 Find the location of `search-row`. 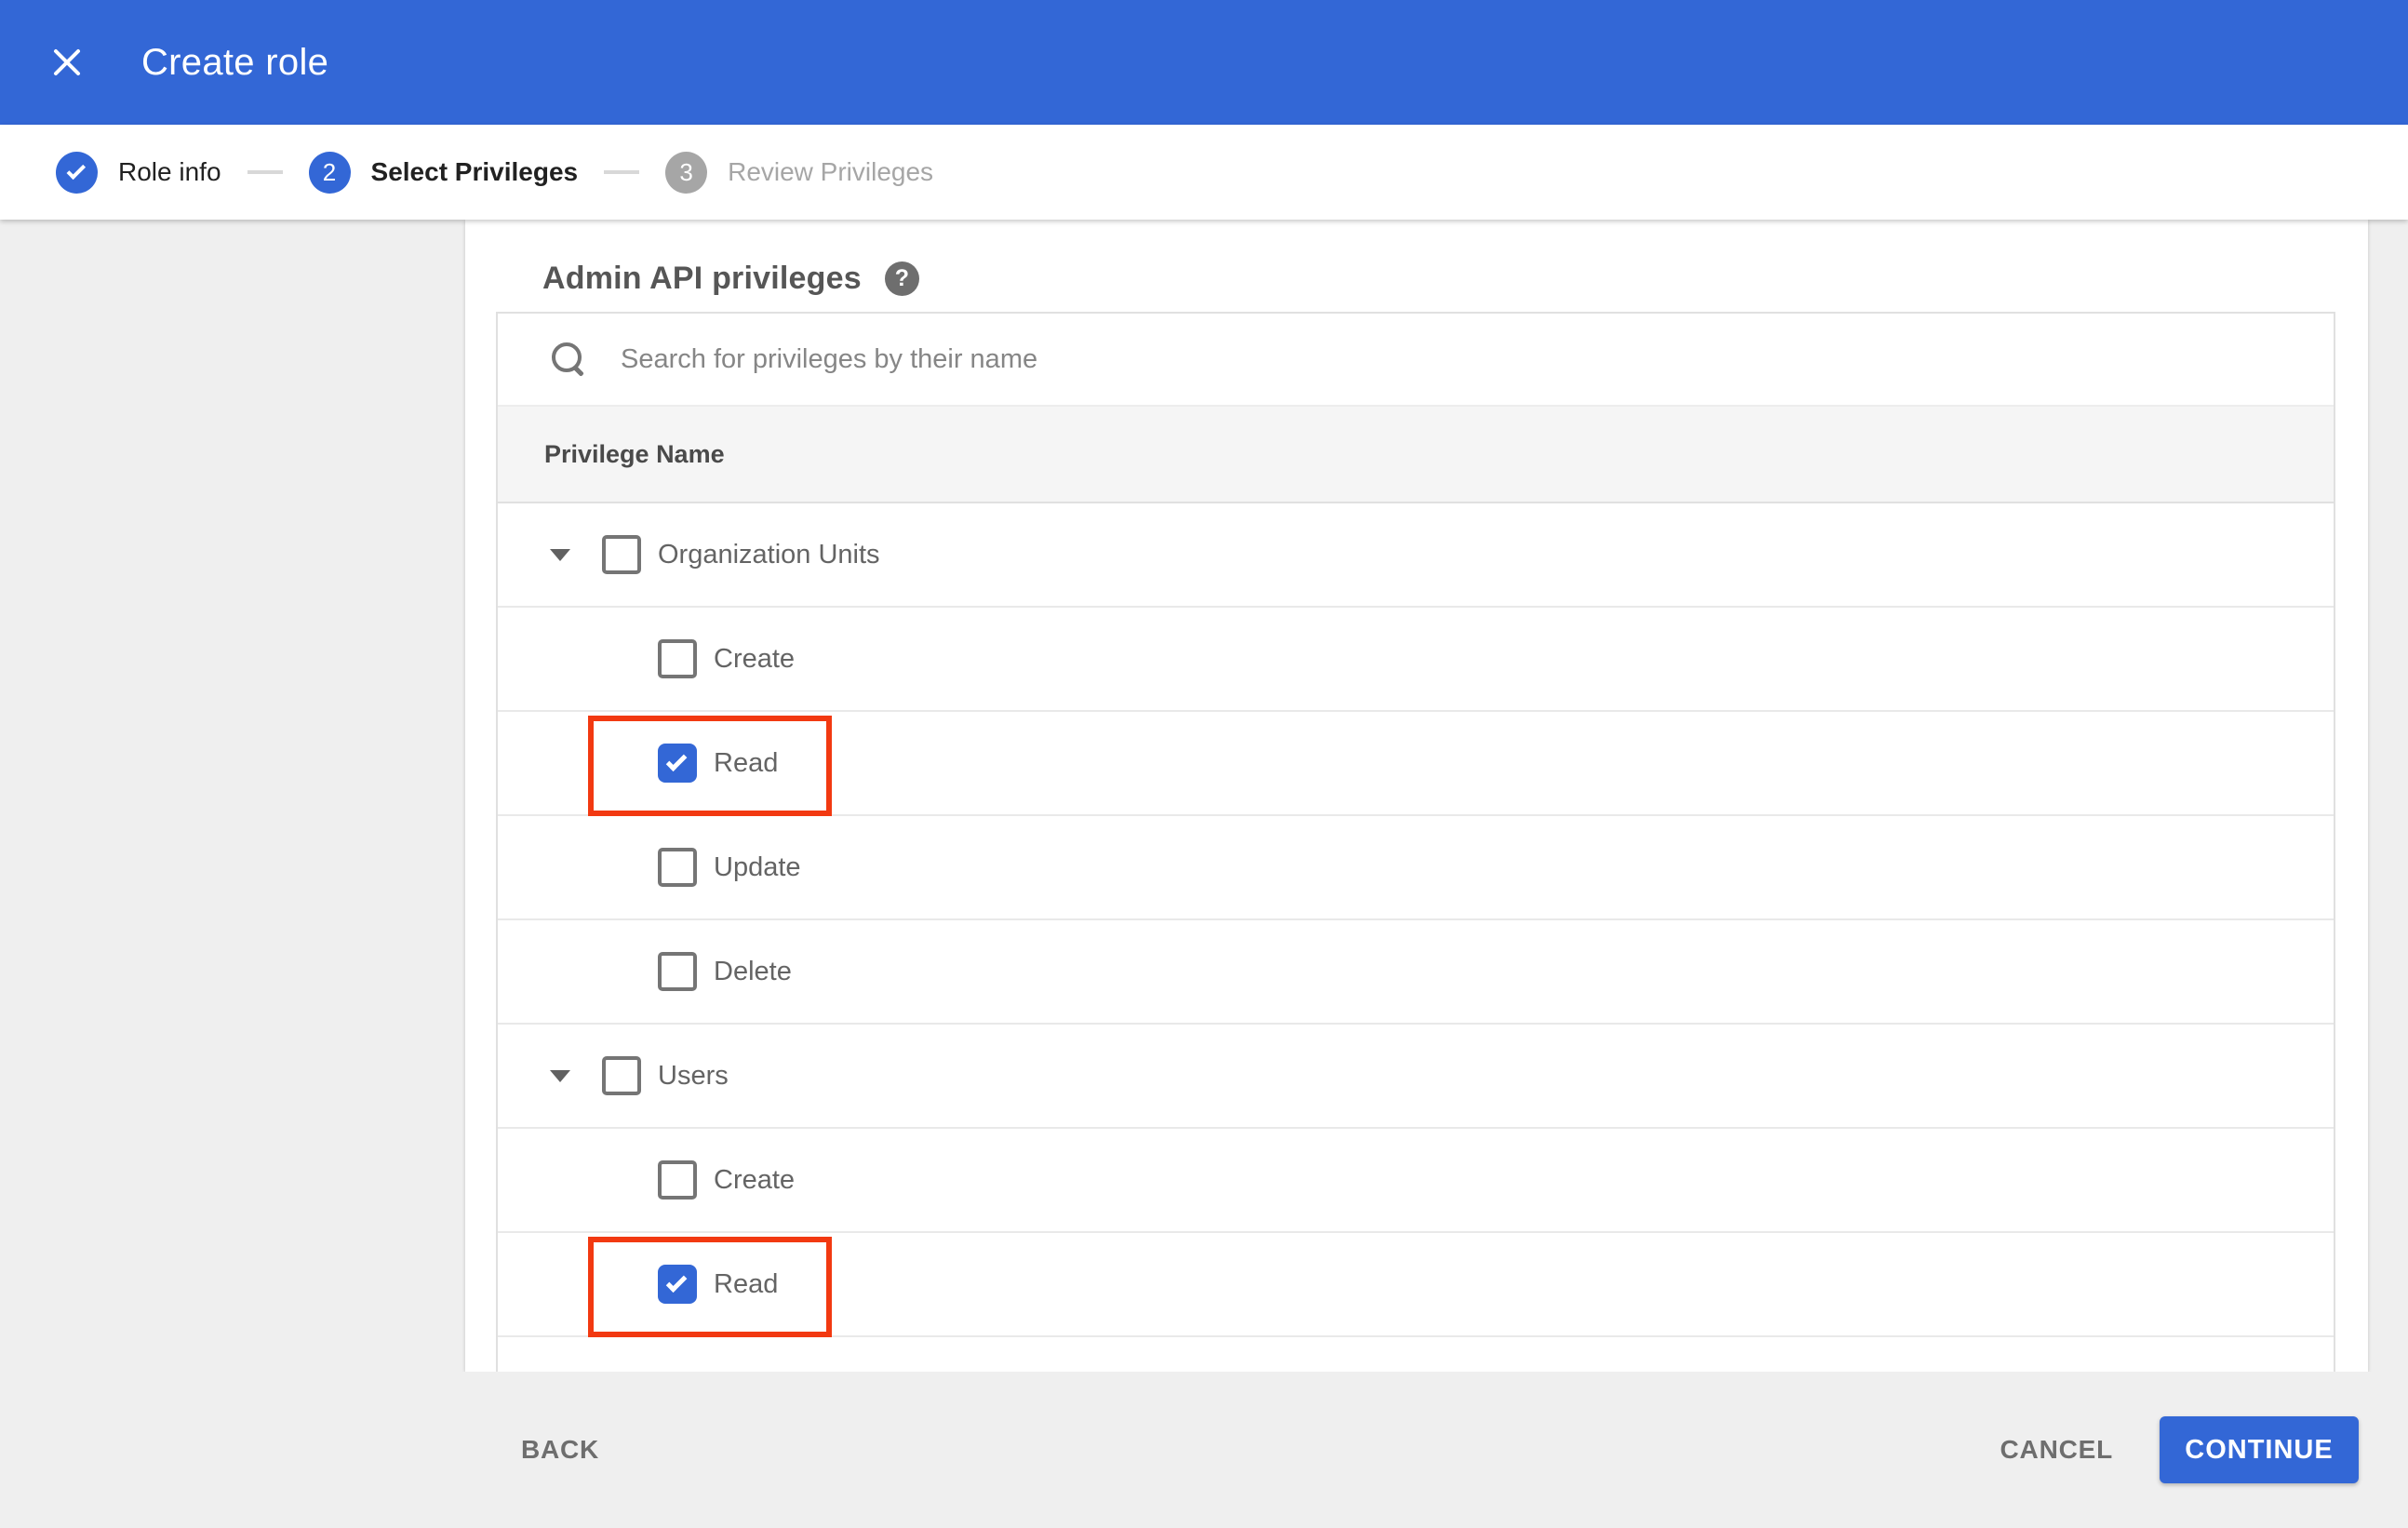

search-row is located at coordinates (1416, 361).